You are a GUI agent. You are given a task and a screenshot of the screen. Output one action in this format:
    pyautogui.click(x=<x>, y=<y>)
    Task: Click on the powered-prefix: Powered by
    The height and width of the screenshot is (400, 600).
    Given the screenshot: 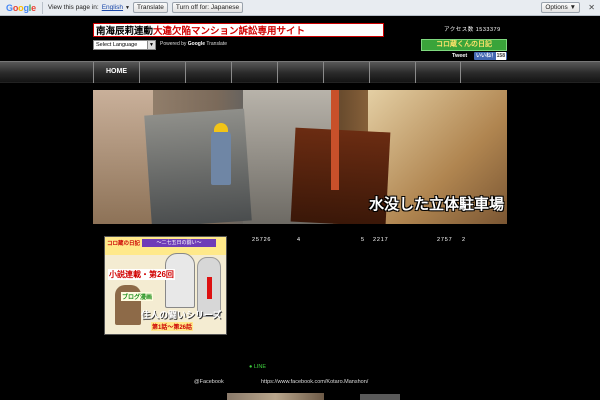 What is the action you would take?
    pyautogui.click(x=173, y=44)
    